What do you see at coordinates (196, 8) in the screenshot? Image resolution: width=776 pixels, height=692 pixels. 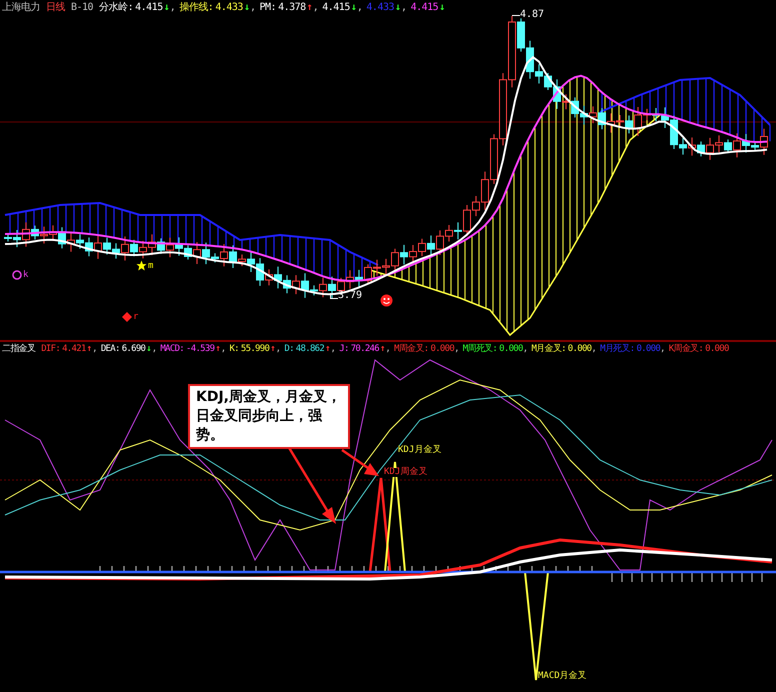 I see `legend-label: 操作线:` at bounding box center [196, 8].